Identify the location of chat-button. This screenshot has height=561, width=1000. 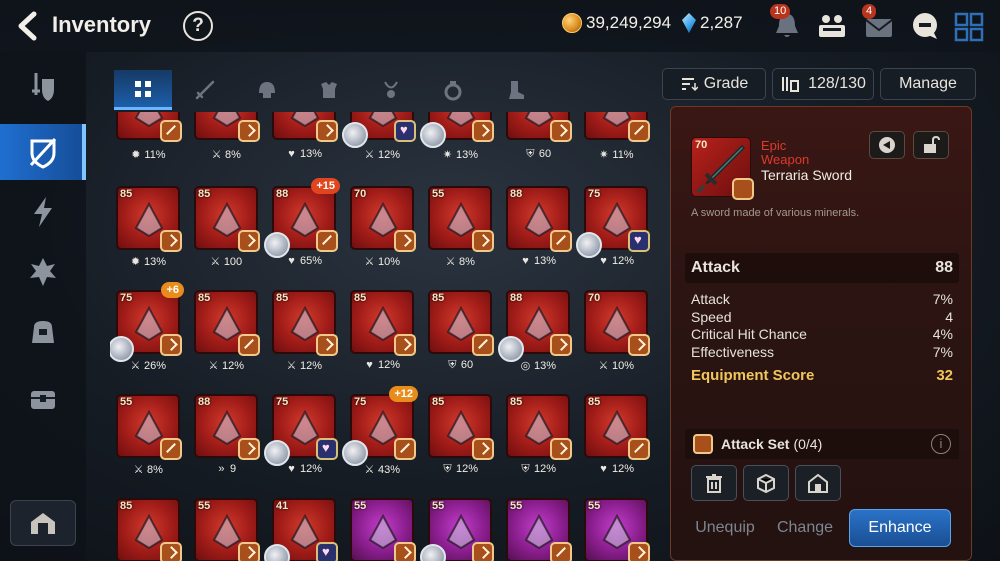
(925, 26).